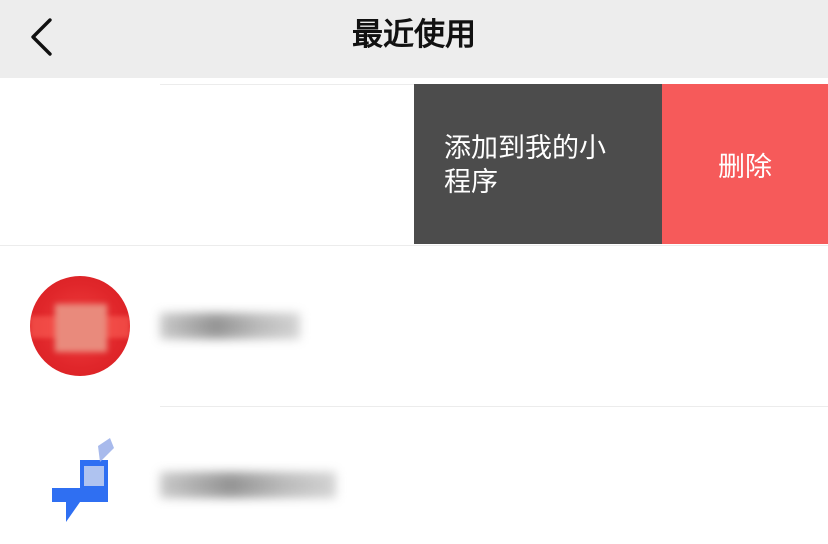 This screenshot has width=828, height=544. What do you see at coordinates (745, 167) in the screenshot?
I see `delete-label: 删除` at bounding box center [745, 167].